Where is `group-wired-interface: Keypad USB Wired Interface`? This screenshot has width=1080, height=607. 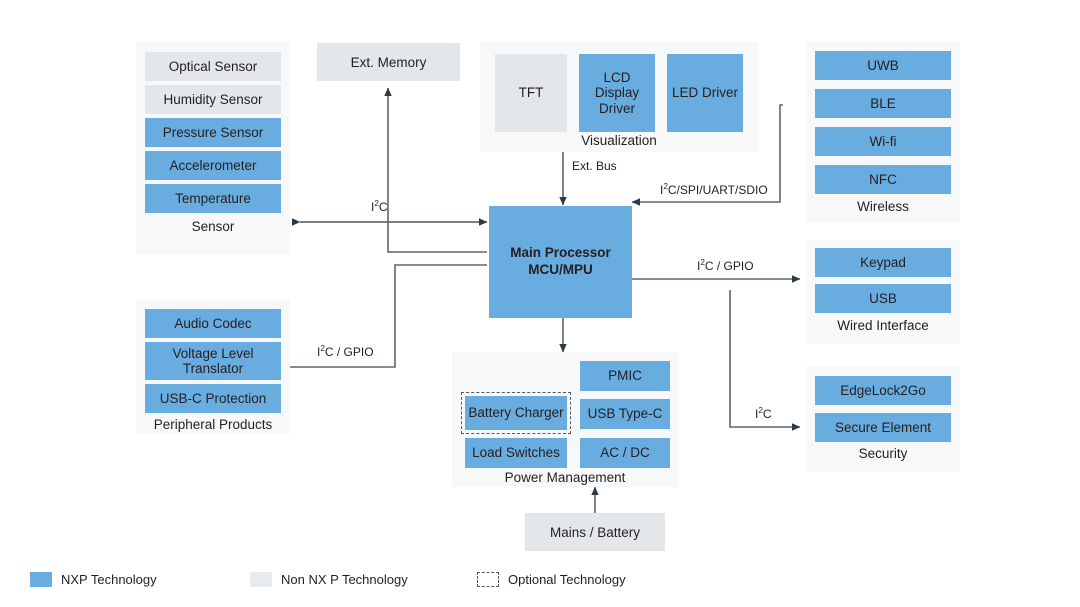
group-wired-interface: Keypad USB Wired Interface is located at coordinates (883, 292).